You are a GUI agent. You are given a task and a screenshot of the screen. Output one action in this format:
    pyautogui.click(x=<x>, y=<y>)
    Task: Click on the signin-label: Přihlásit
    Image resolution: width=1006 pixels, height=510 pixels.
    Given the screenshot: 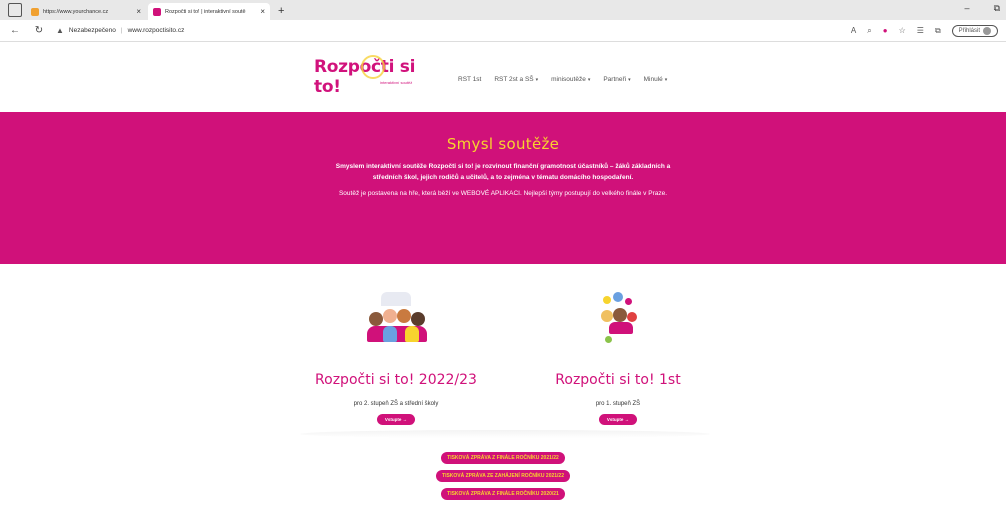 What is the action you would take?
    pyautogui.click(x=969, y=30)
    